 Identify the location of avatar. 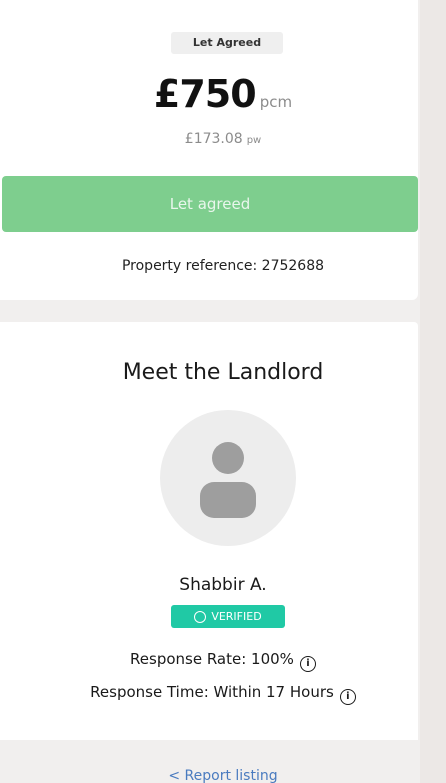
(228, 478).